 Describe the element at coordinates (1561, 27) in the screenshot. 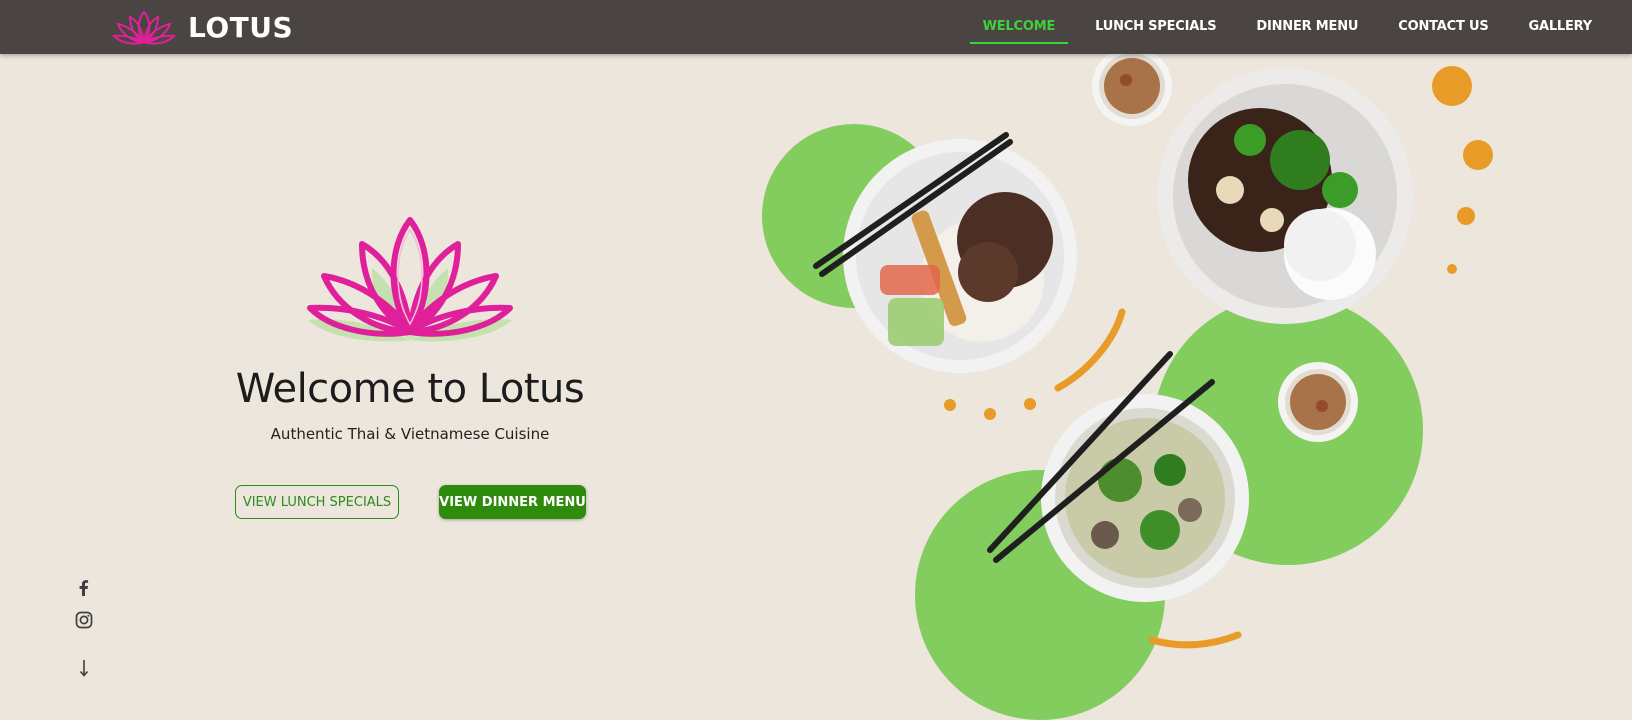

I see `nav-item-gallery: GALLERY` at that location.